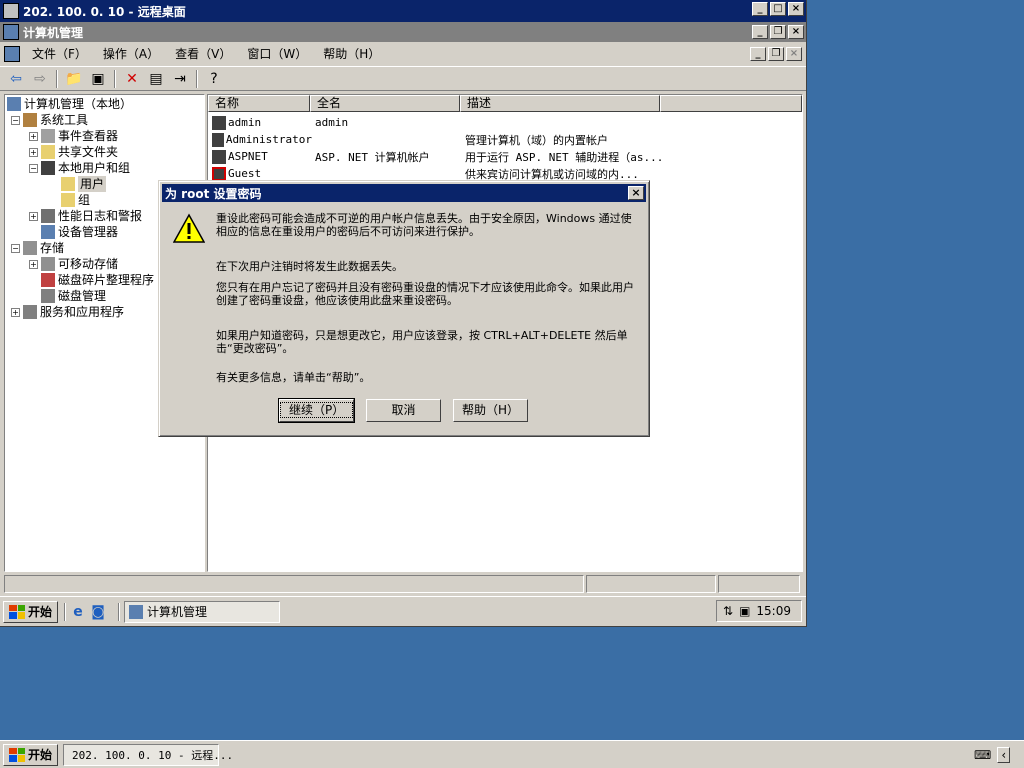 The height and width of the screenshot is (768, 1024). I want to click on remote-start-button: 开始, so click(31, 611).